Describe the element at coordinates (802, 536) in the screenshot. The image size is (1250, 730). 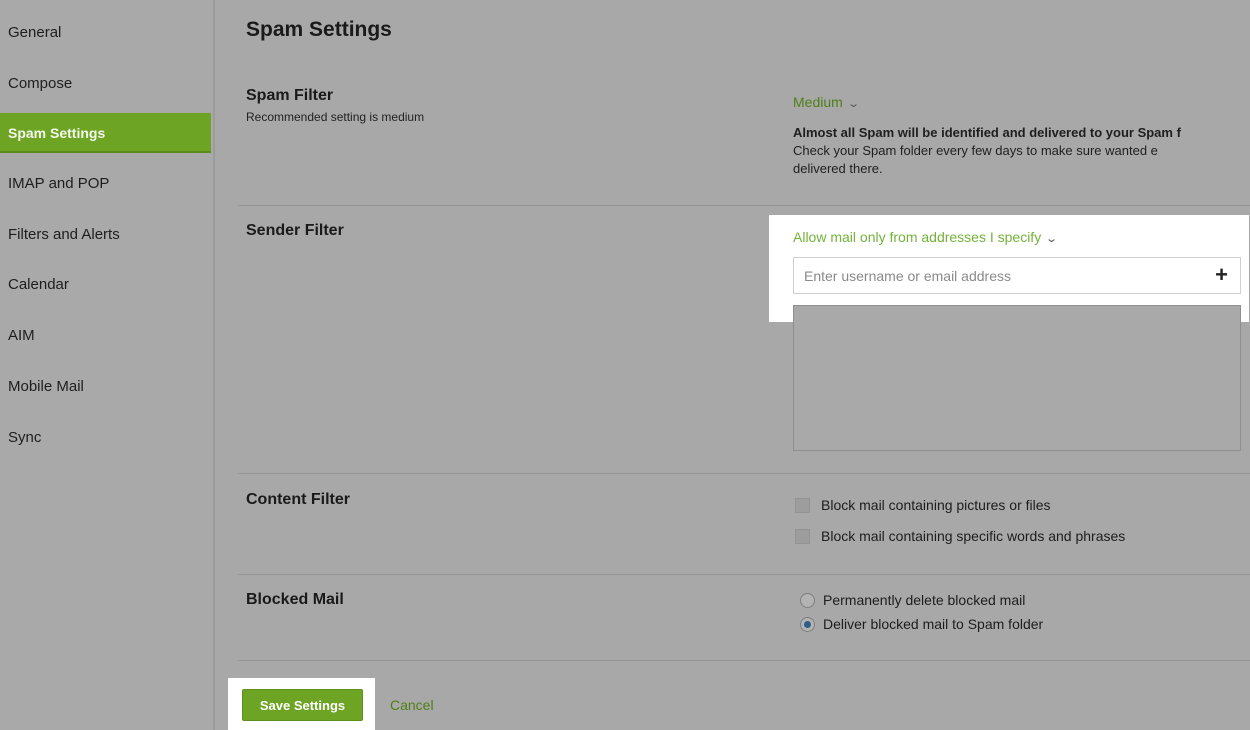
I see `words-phrases-checkbox` at that location.